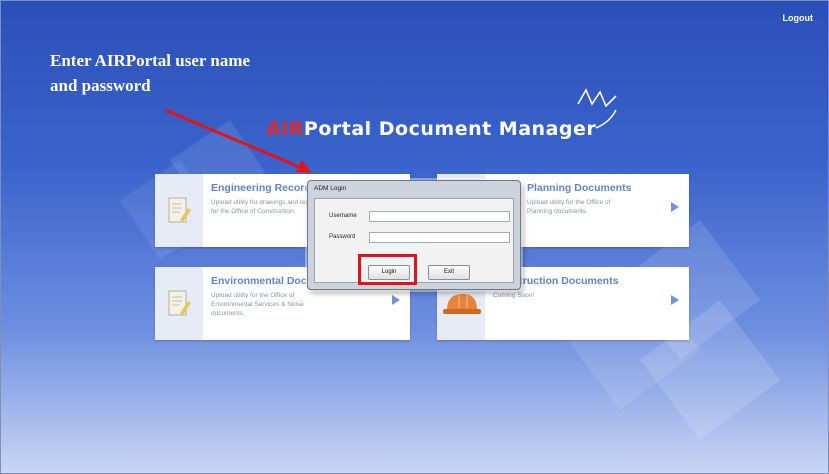 The image size is (829, 474). I want to click on annotation-line-2: and password, so click(100, 85).